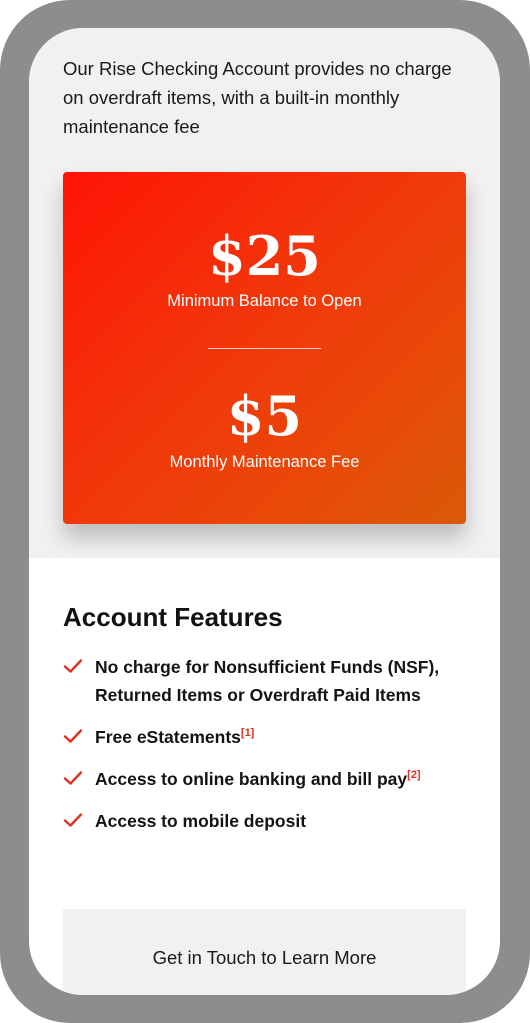 This screenshot has height=1023, width=530. What do you see at coordinates (264, 958) in the screenshot?
I see `get-in-touch-link: Get in Touch to Learn More` at bounding box center [264, 958].